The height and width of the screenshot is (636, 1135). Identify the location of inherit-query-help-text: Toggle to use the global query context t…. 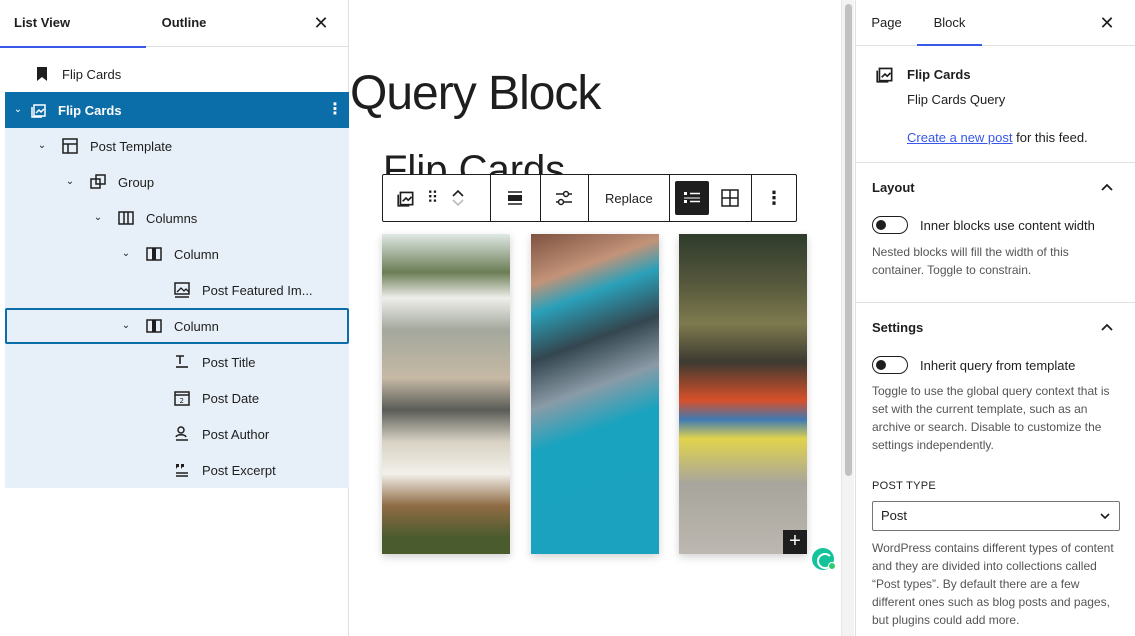
(991, 418).